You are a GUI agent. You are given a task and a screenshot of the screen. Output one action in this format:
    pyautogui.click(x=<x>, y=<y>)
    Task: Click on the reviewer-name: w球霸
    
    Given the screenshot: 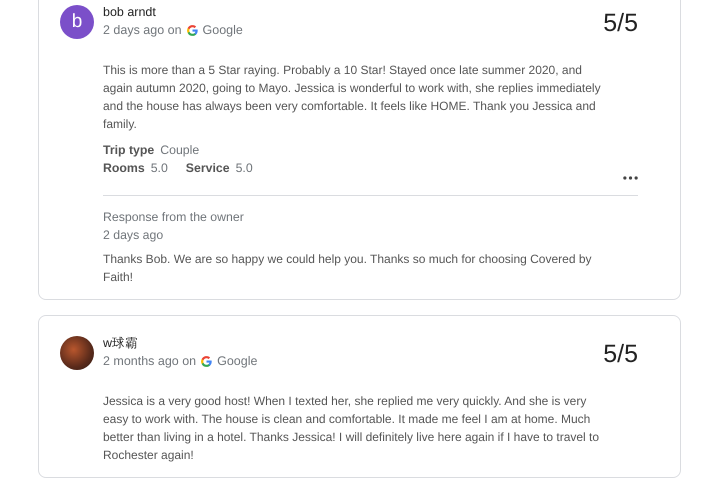 What is the action you would take?
    pyautogui.click(x=121, y=343)
    